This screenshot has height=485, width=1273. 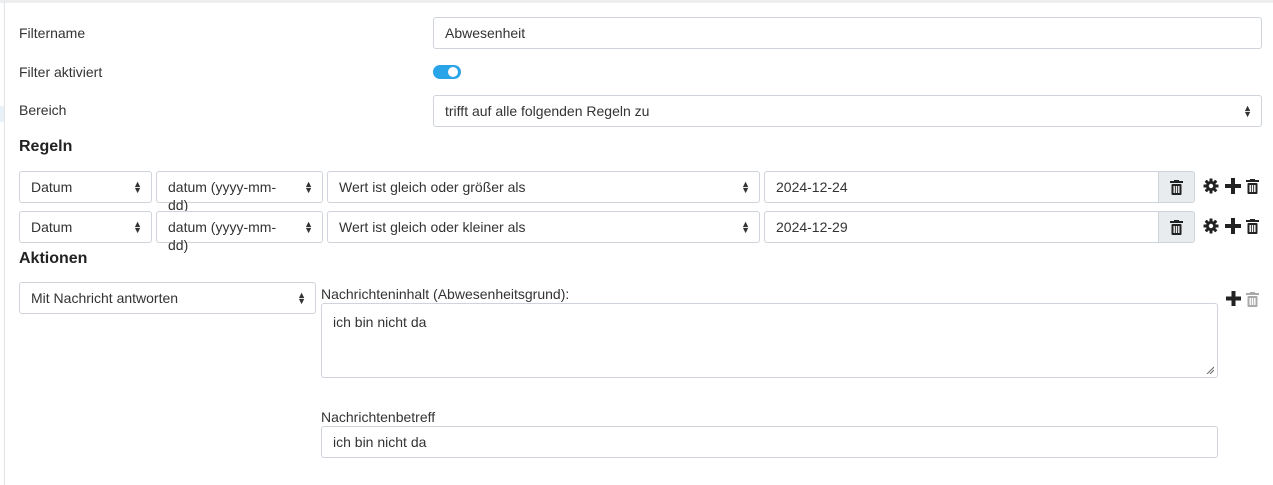 What do you see at coordinates (445, 294) in the screenshot?
I see `nachrichteninhalt-label: Nachrichteninhalt (Abwesenheitsgrund):` at bounding box center [445, 294].